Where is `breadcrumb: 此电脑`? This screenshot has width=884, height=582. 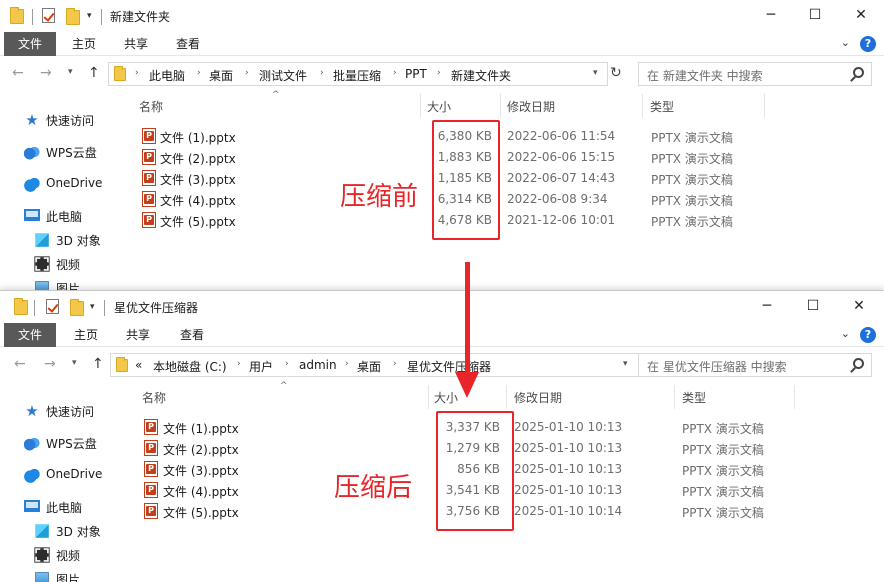
breadcrumb: 此电脑 is located at coordinates (167, 75).